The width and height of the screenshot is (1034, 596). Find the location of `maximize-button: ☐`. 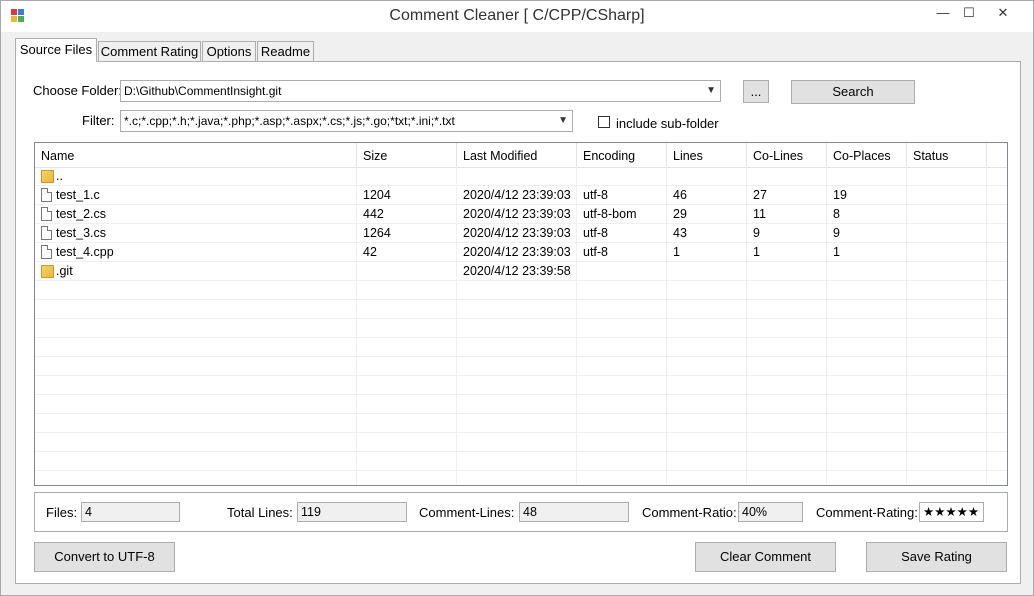

maximize-button: ☐ is located at coordinates (969, 14).